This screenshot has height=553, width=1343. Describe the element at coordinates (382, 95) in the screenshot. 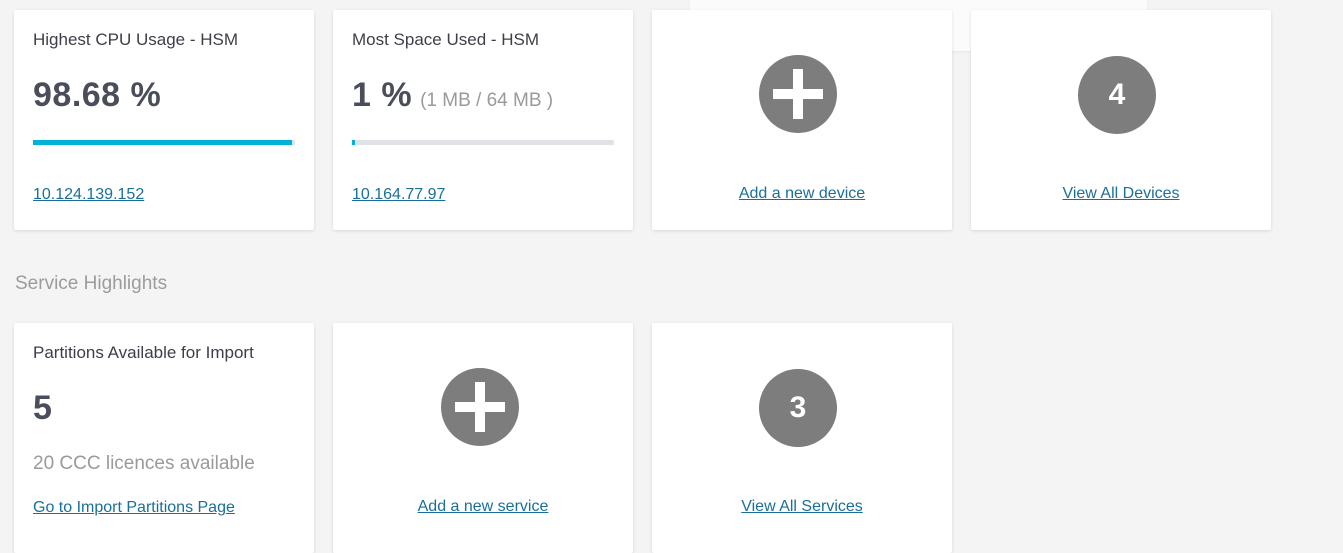

I see `space-used-percent: 1 %` at that location.